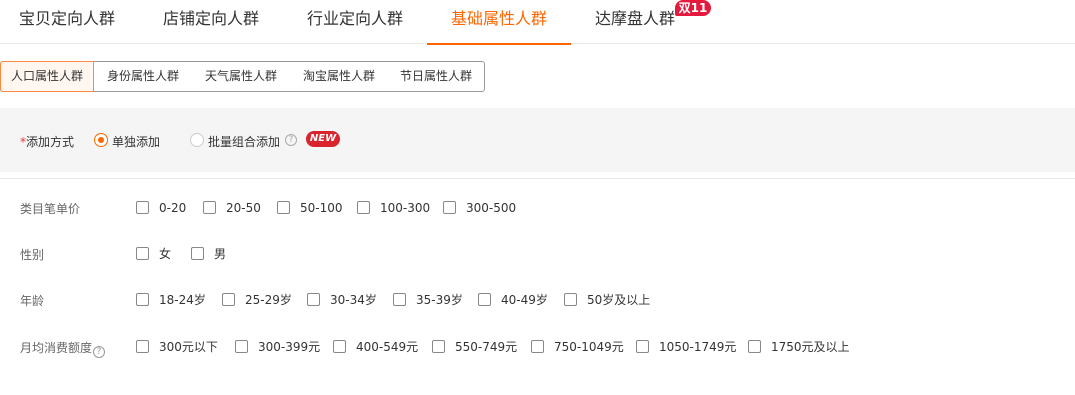 Image resolution: width=1075 pixels, height=395 pixels. Describe the element at coordinates (268, 300) in the screenshot. I see `checkbox-label: 25-29岁` at that location.